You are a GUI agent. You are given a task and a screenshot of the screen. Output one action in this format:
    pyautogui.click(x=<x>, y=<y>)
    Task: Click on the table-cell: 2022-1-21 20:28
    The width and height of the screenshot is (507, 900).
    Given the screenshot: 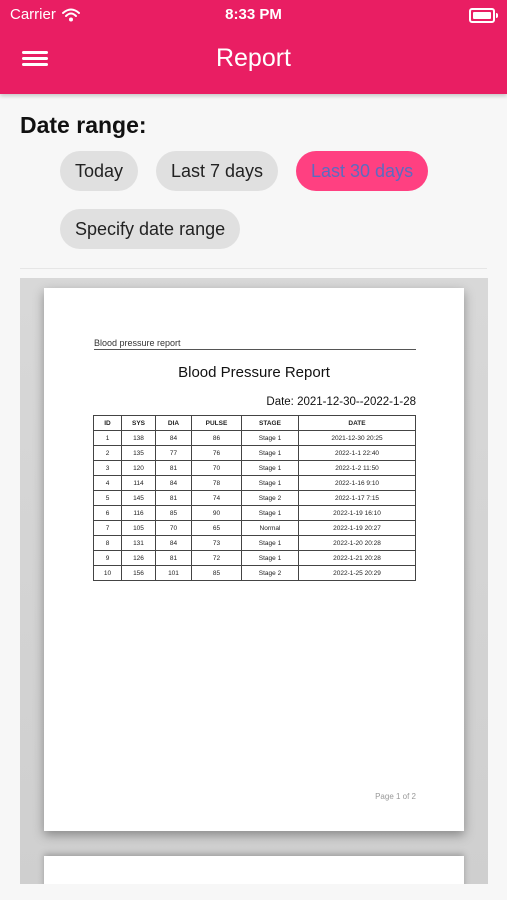 What is the action you would take?
    pyautogui.click(x=357, y=558)
    